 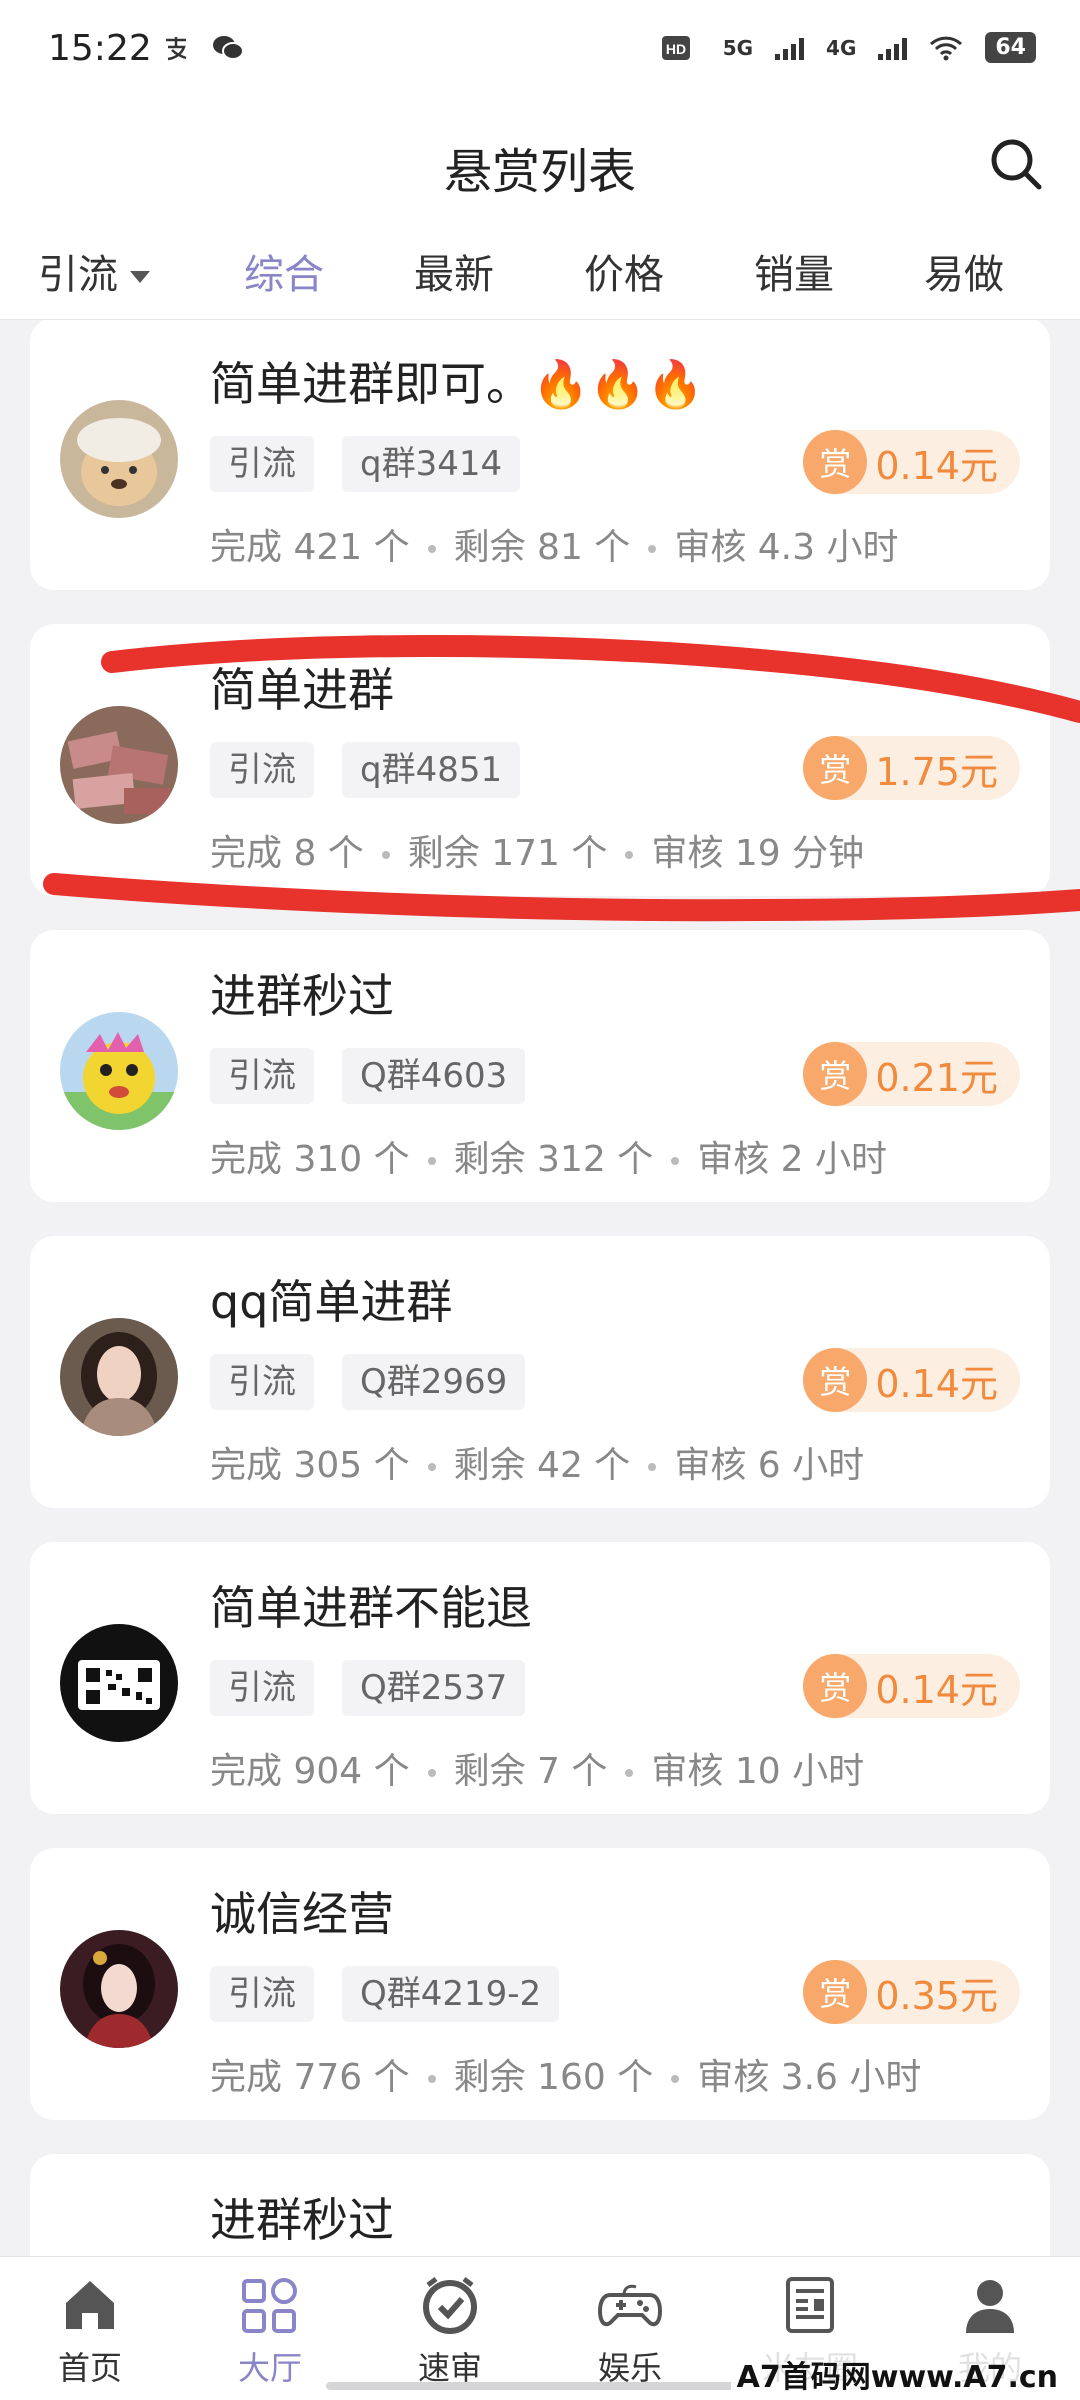 What do you see at coordinates (990, 2306) in the screenshot?
I see `user-icon` at bounding box center [990, 2306].